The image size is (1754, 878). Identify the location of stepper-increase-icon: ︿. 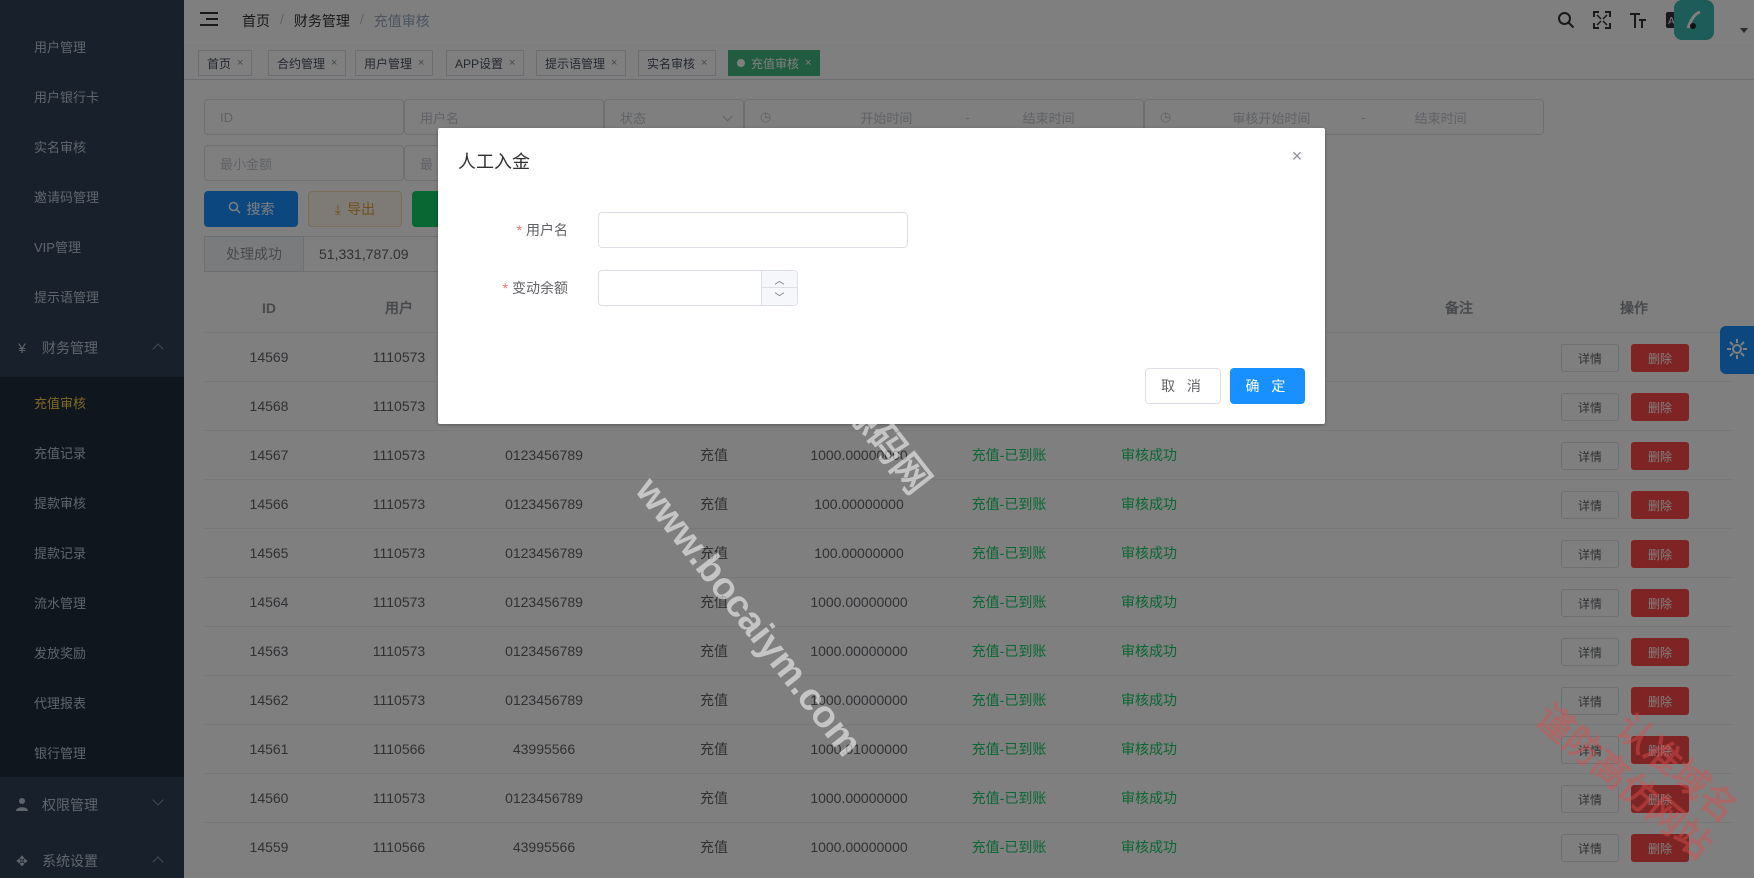
(779, 279).